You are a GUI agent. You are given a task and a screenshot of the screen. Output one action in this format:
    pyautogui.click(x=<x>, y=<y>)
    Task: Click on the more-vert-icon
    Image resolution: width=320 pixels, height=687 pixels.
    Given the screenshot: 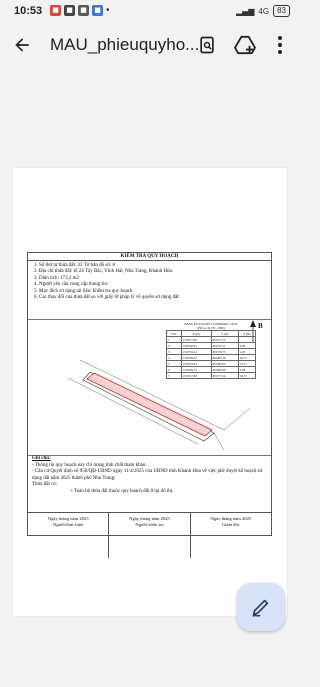 What is the action you would take?
    pyautogui.click(x=280, y=45)
    